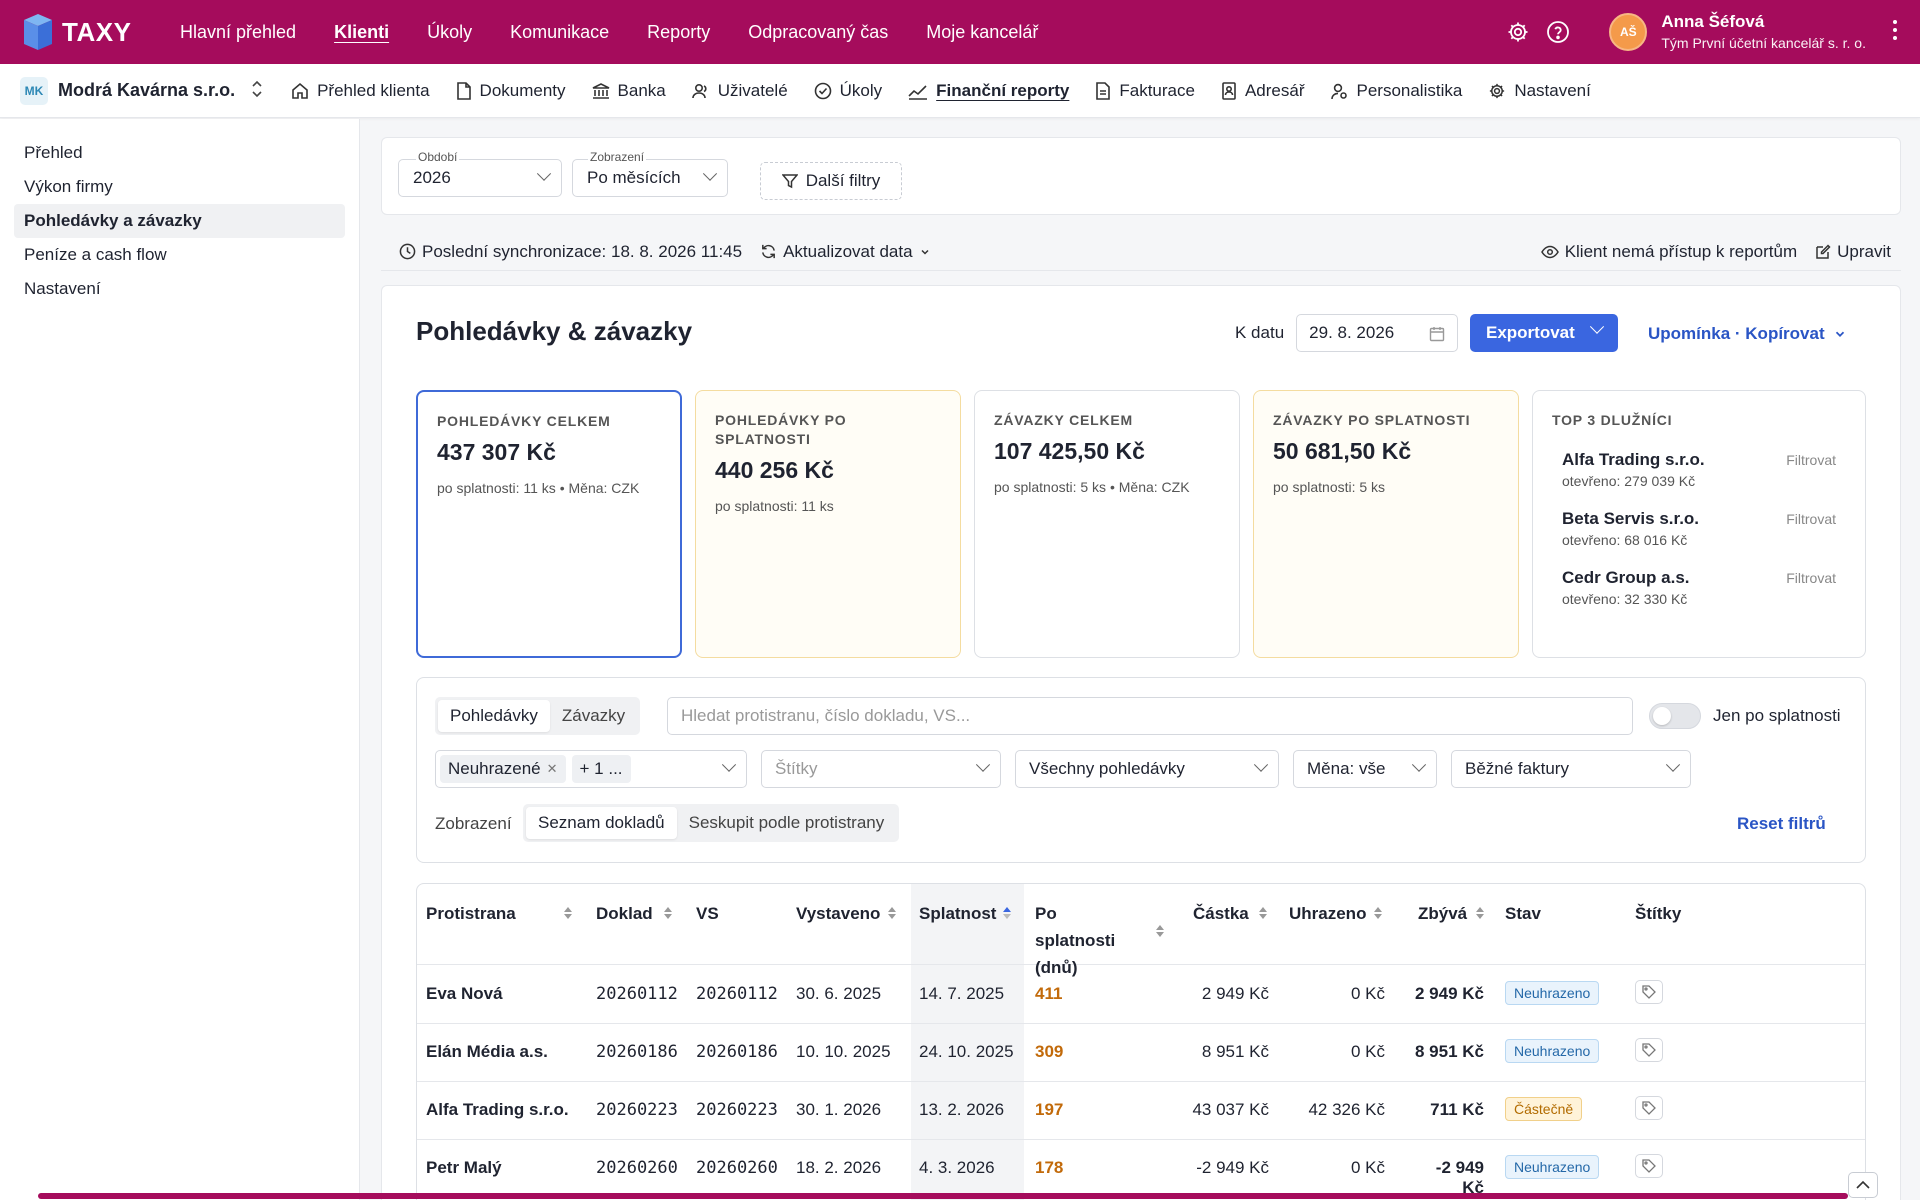 Image resolution: width=1920 pixels, height=1200 pixels. I want to click on sidebar-item-receivables-payables: Pohledávky a závazky, so click(179, 221).